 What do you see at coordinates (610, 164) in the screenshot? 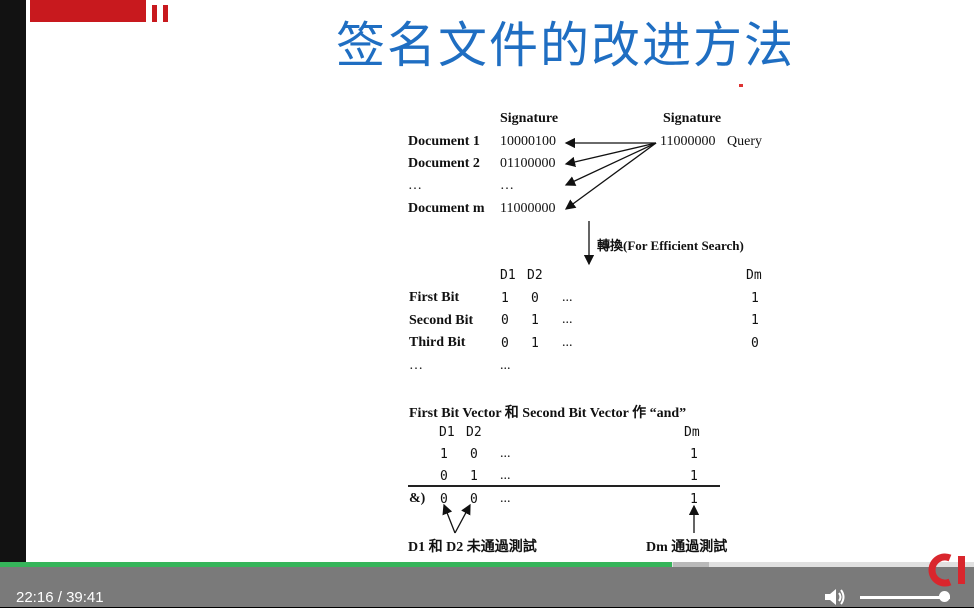
I see `query-arrow` at bounding box center [610, 164].